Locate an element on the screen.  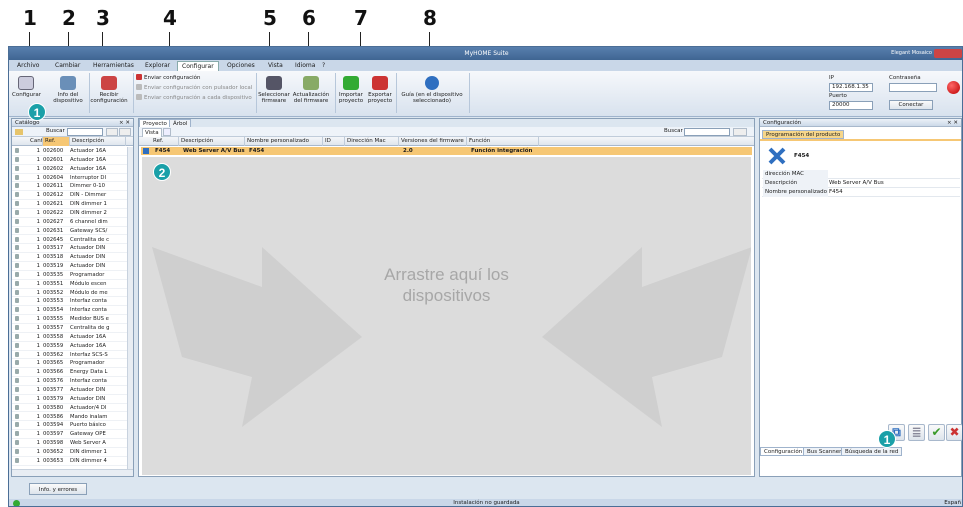
project-search-clear-icon is located at coordinates (740, 132).